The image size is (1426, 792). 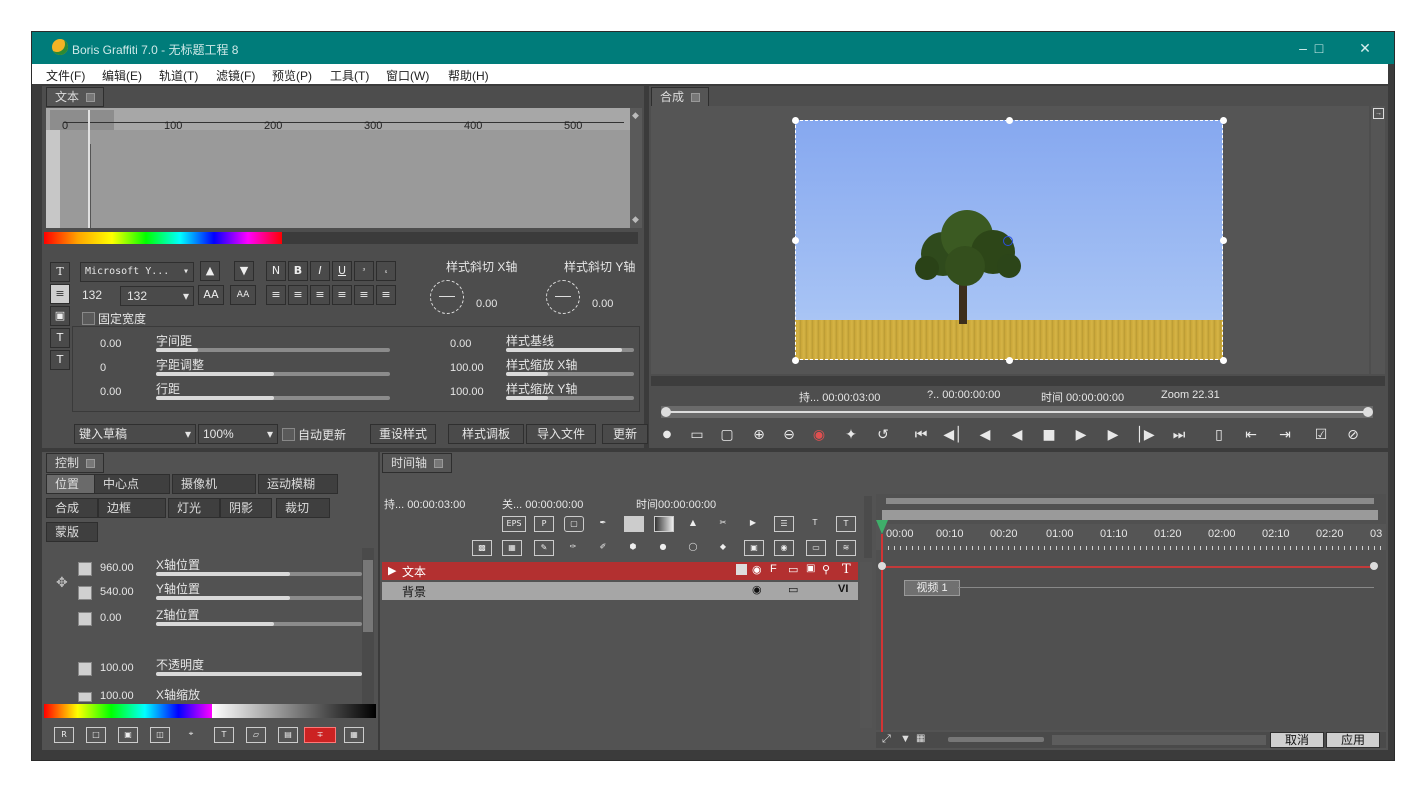 What do you see at coordinates (1159, 740) in the screenshot?
I see `timeline-hscroll` at bounding box center [1159, 740].